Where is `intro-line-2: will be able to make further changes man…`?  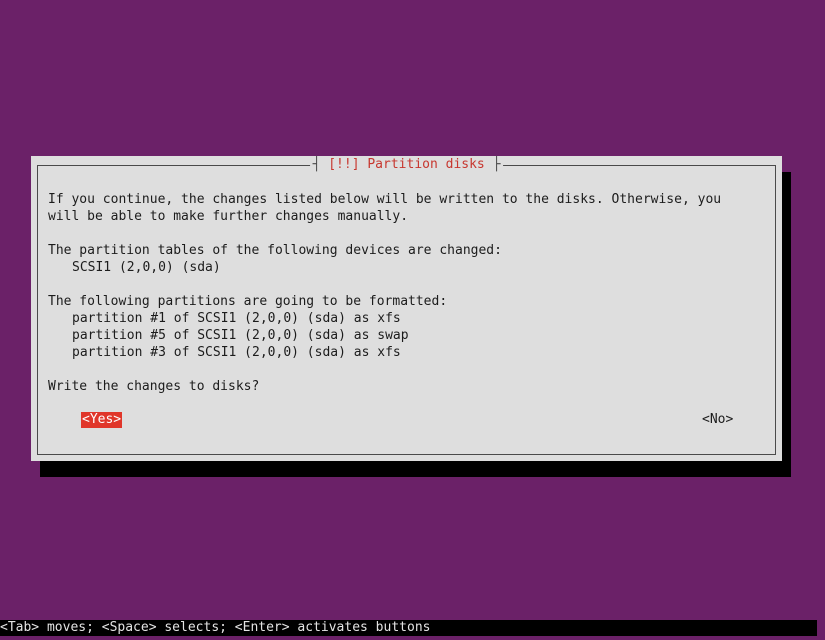 intro-line-2: will be able to make further changes man… is located at coordinates (228, 216).